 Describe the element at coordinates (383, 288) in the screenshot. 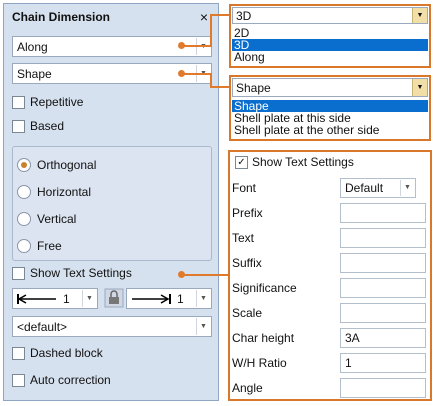

I see `significance-input` at that location.